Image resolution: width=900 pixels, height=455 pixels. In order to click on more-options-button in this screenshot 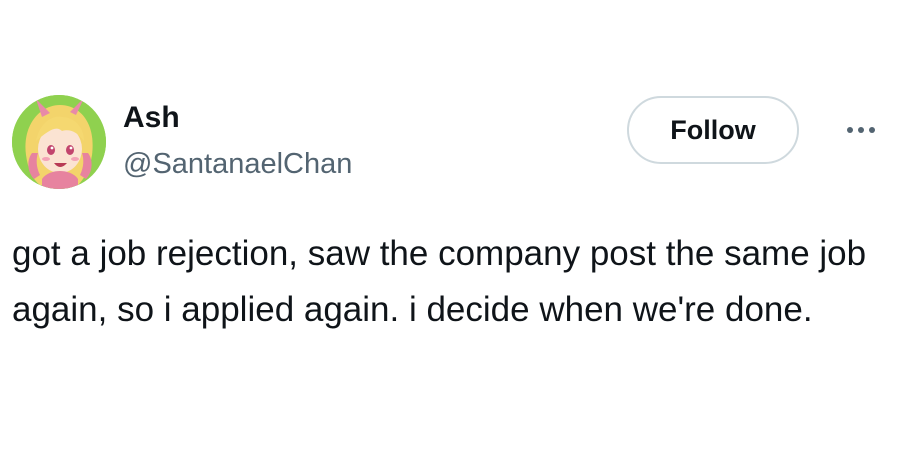, I will do `click(861, 130)`.